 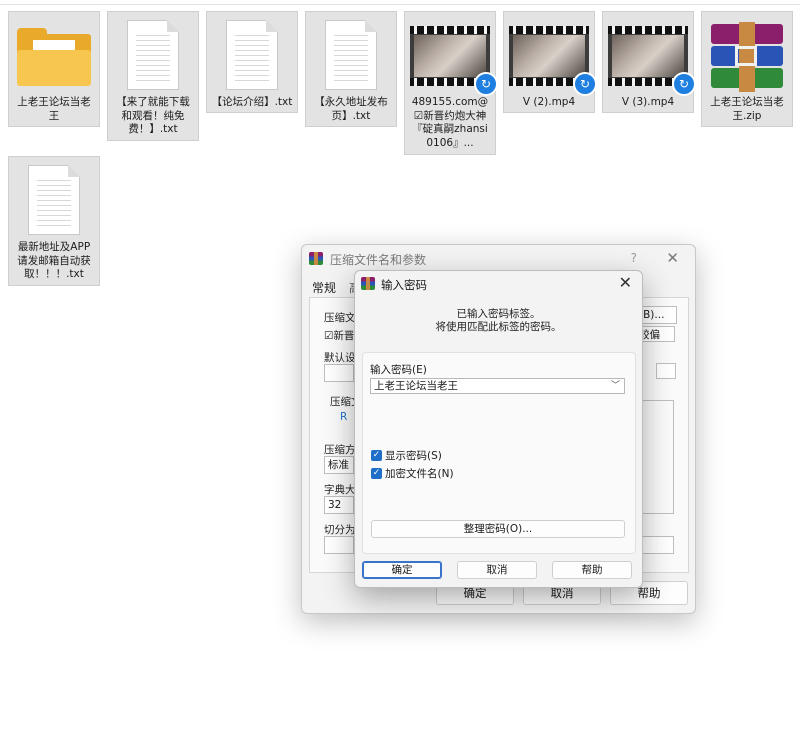 I want to click on file-text: 【论坛介绍】.txt, so click(x=252, y=62).